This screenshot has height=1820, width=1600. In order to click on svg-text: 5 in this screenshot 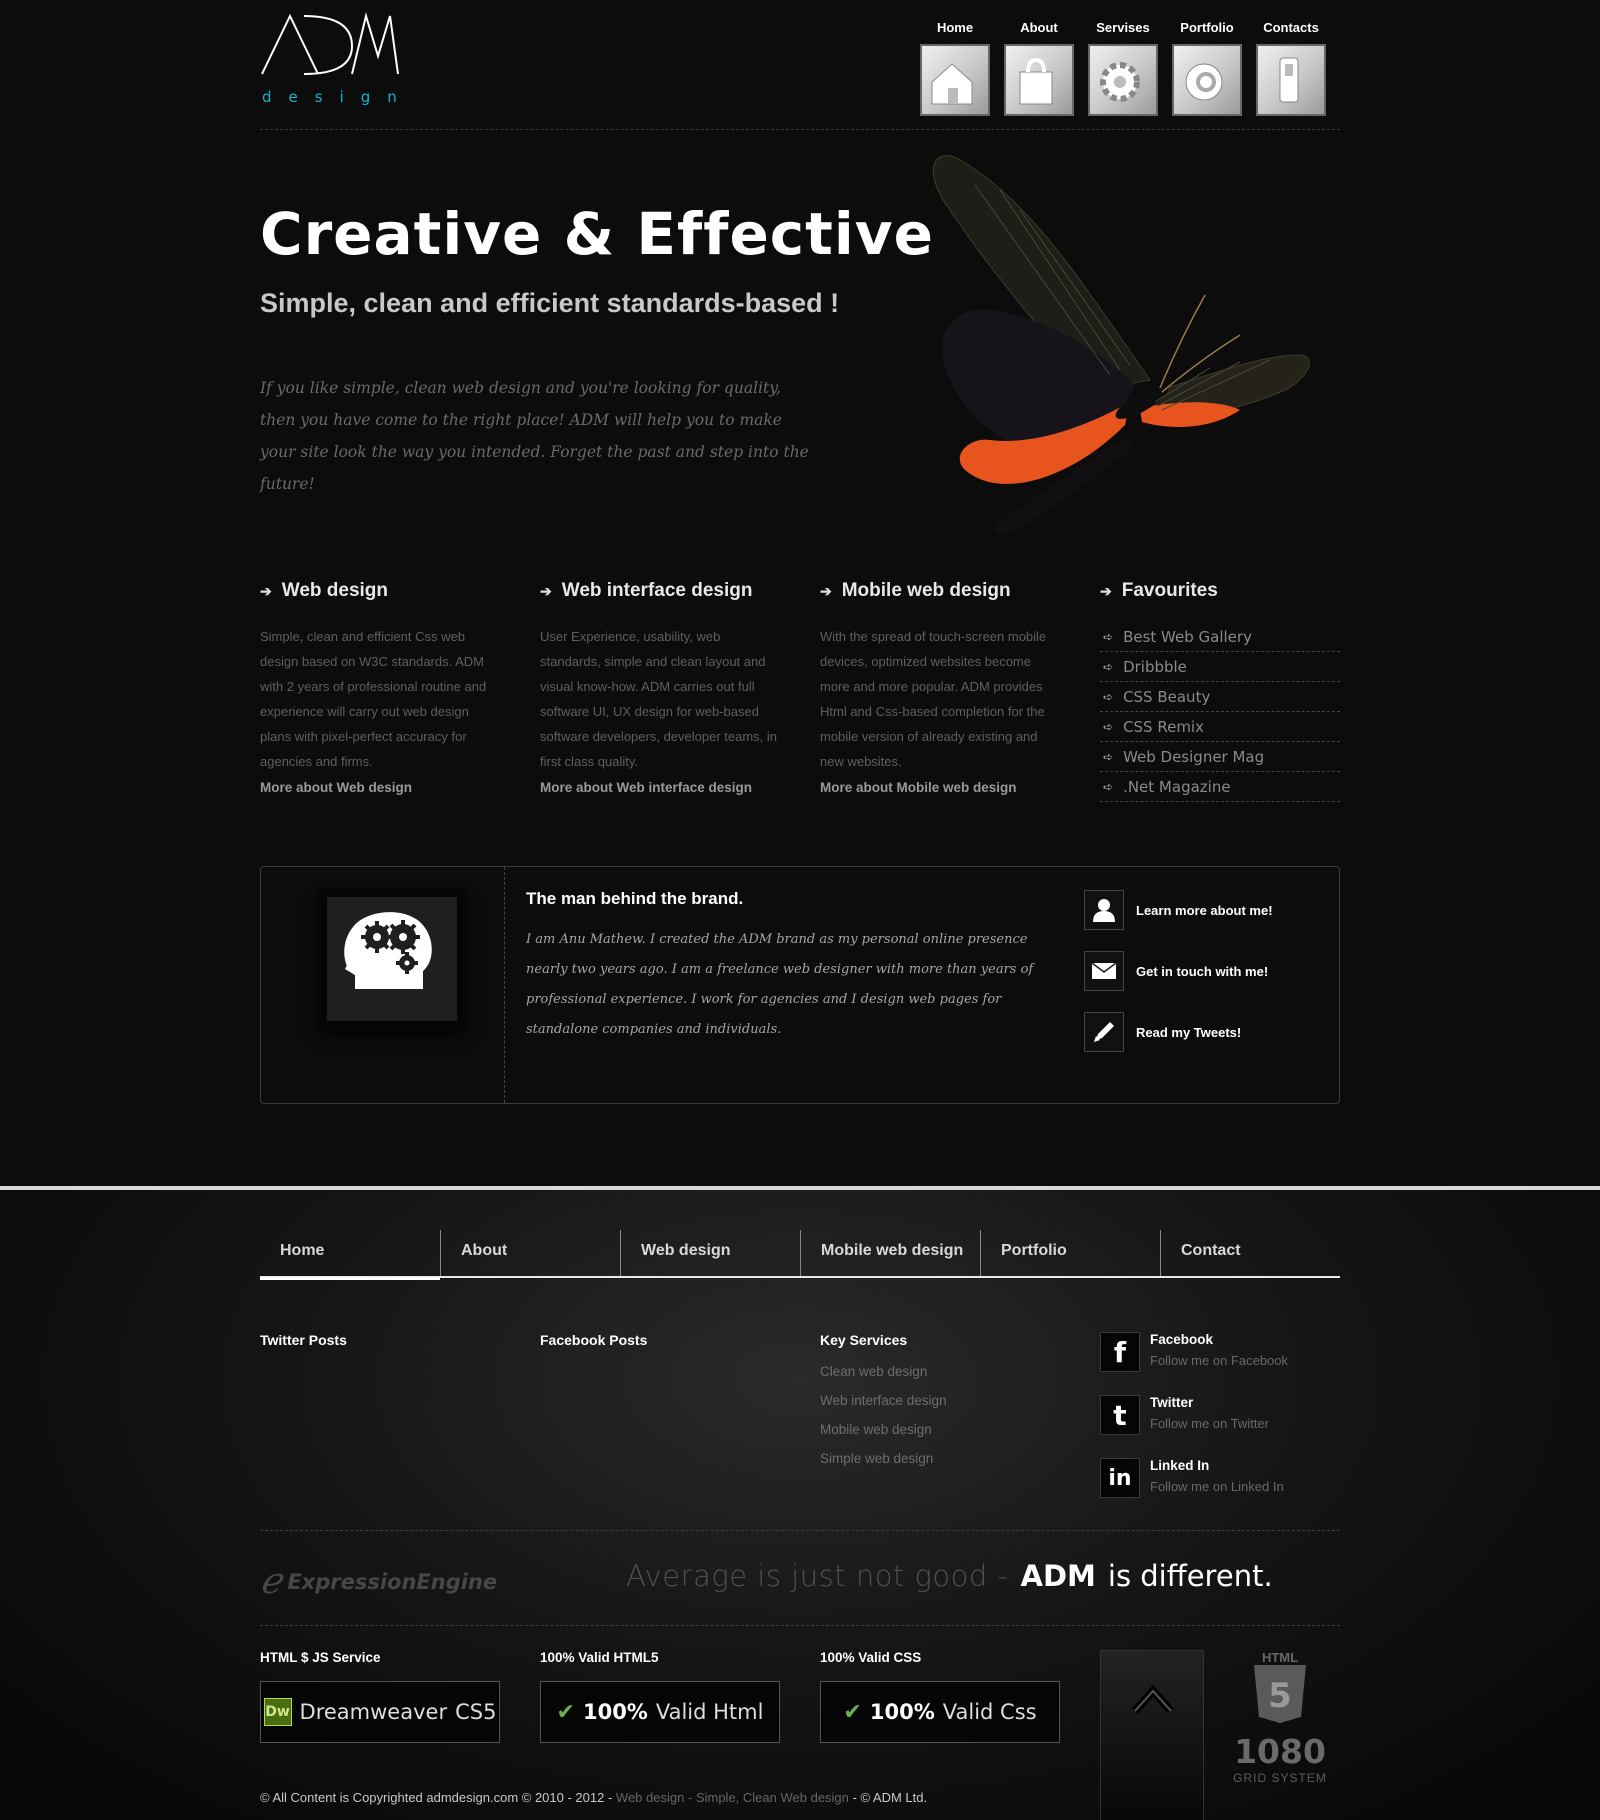, I will do `click(1280, 1696)`.